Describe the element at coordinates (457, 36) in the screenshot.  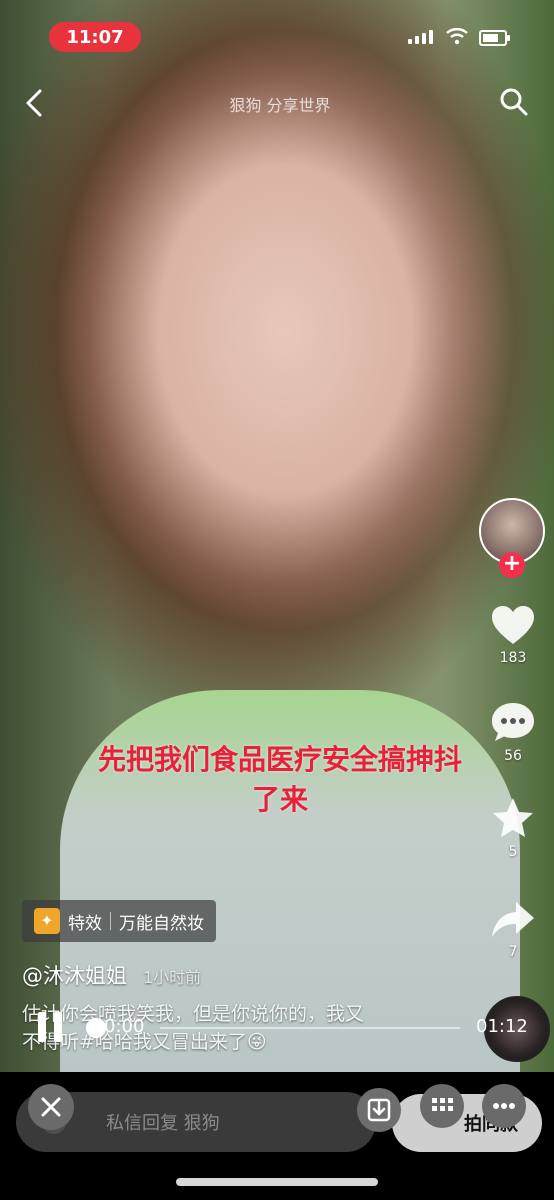
I see `wifi-icon` at that location.